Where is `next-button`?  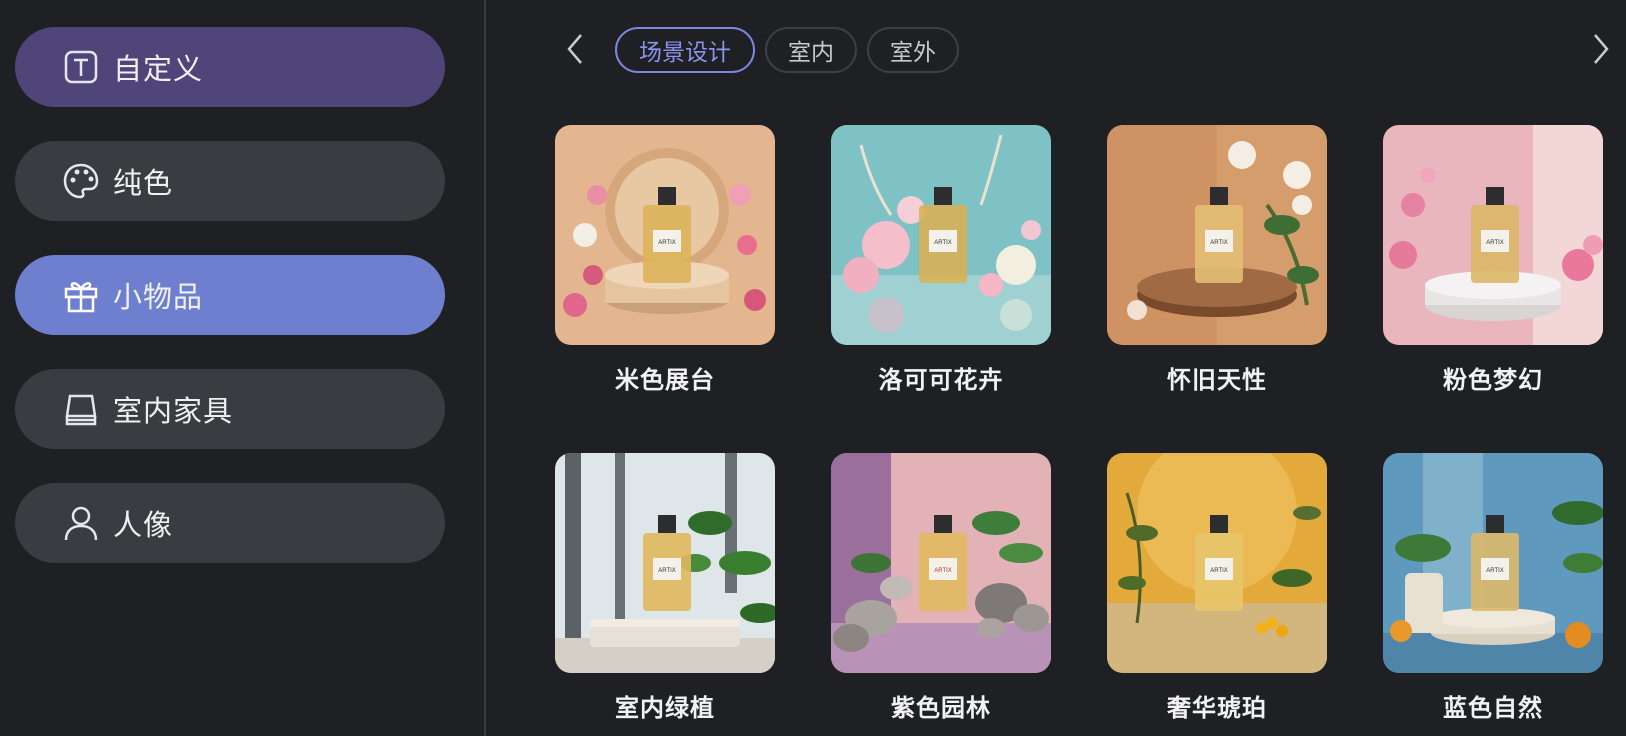
next-button is located at coordinates (1601, 51).